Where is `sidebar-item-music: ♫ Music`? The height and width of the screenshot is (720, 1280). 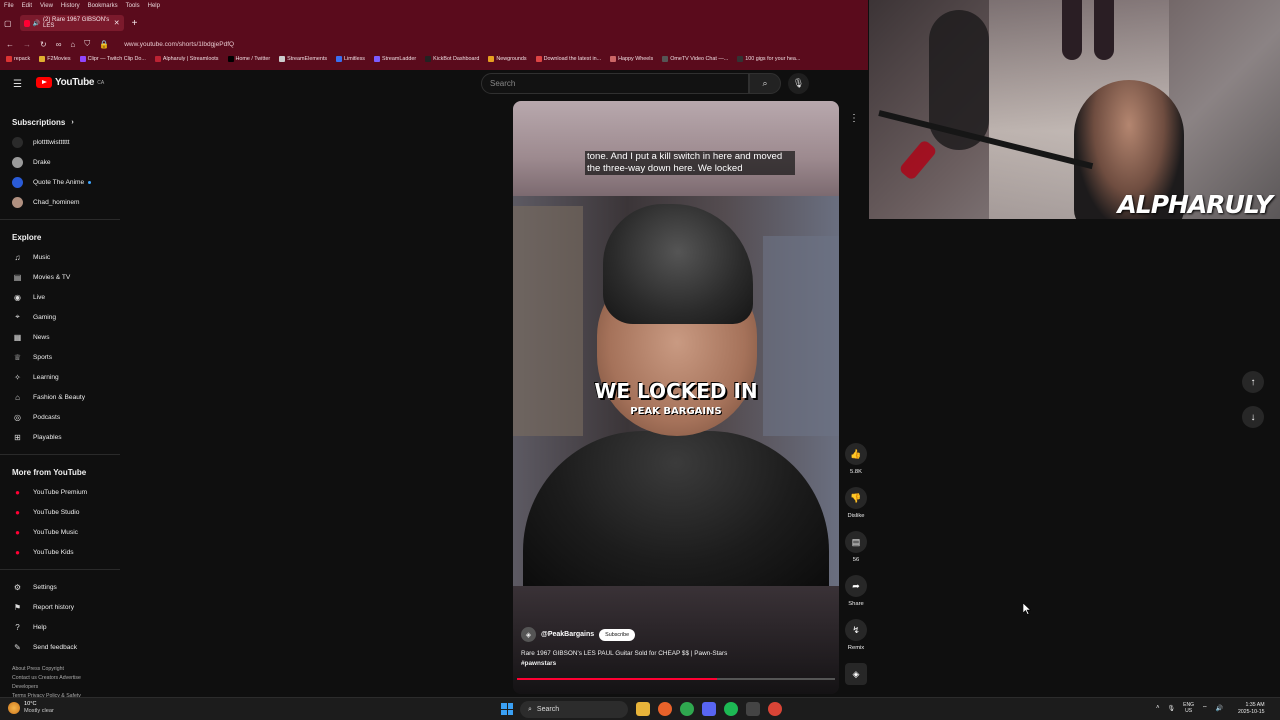
sidebar-item-music: ♫ Music is located at coordinates (60, 257).